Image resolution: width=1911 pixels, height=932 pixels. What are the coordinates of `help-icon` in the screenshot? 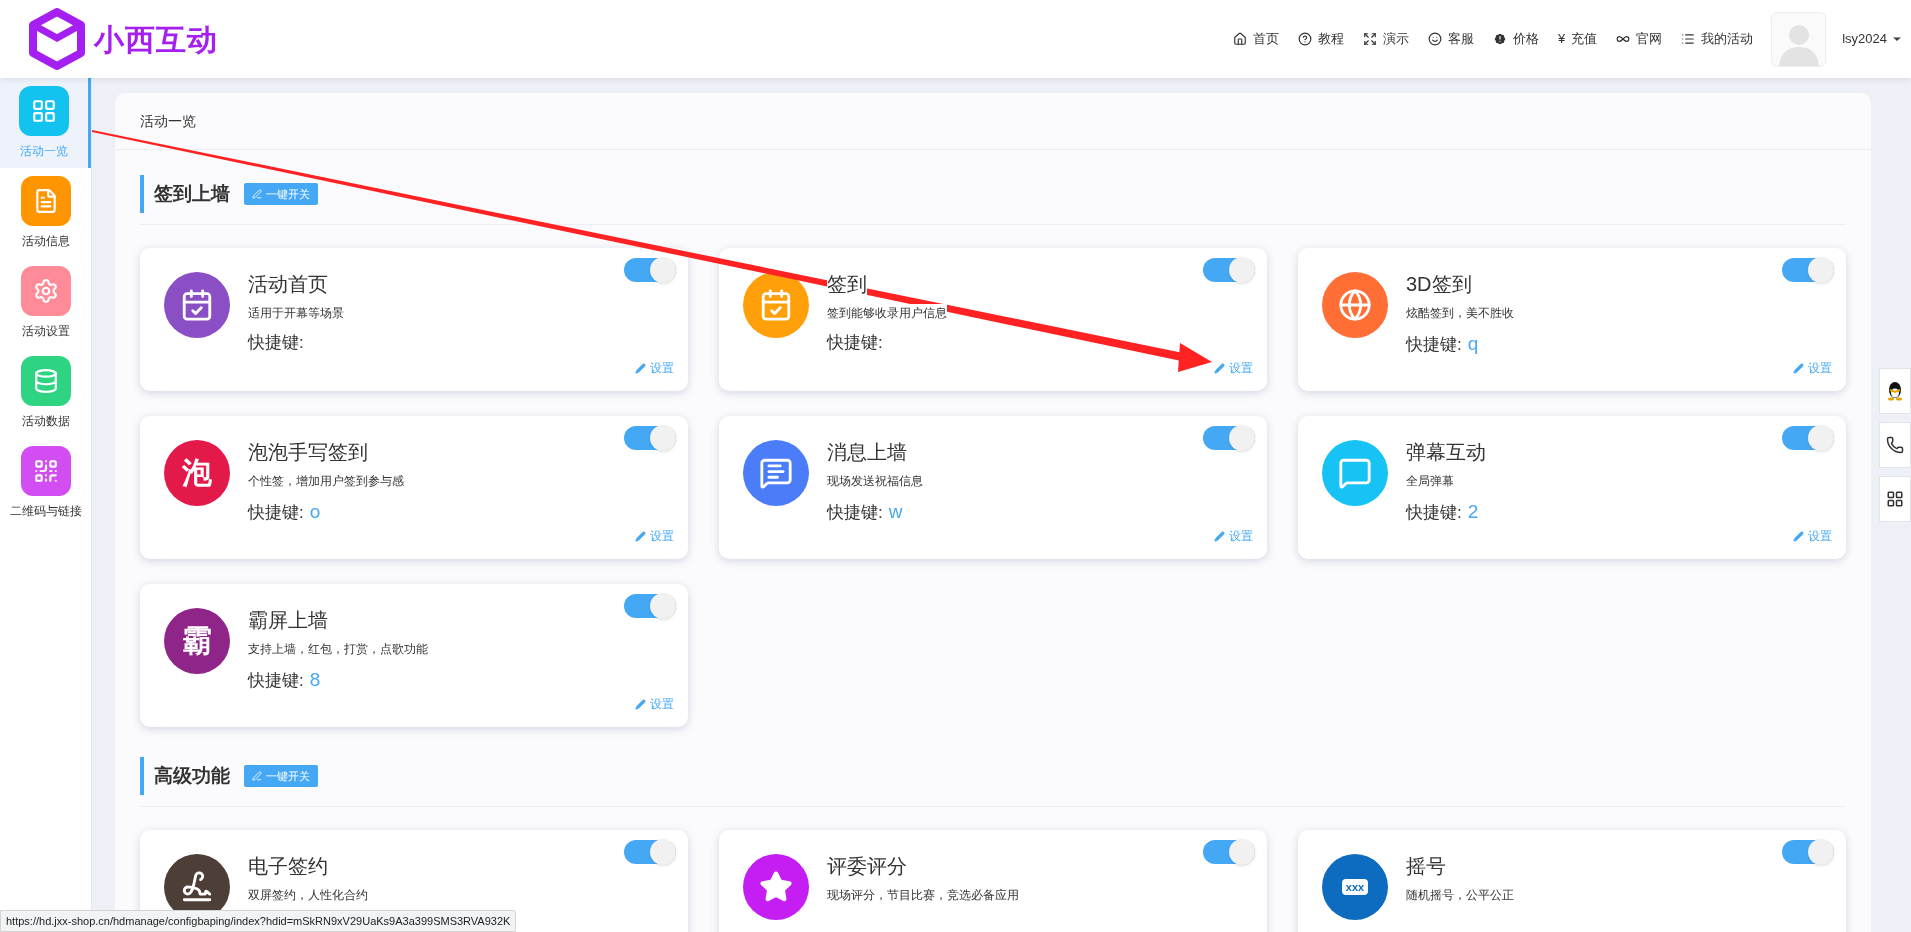 It's located at (1304, 39).